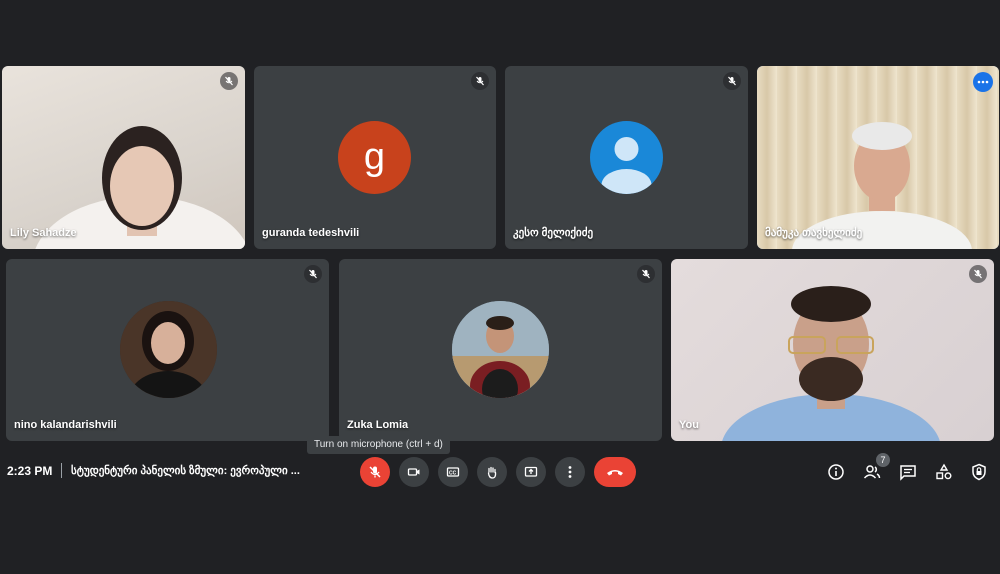 The width and height of the screenshot is (1000, 574). I want to click on participant-name: მამუკა თავხელიძე, so click(814, 233).